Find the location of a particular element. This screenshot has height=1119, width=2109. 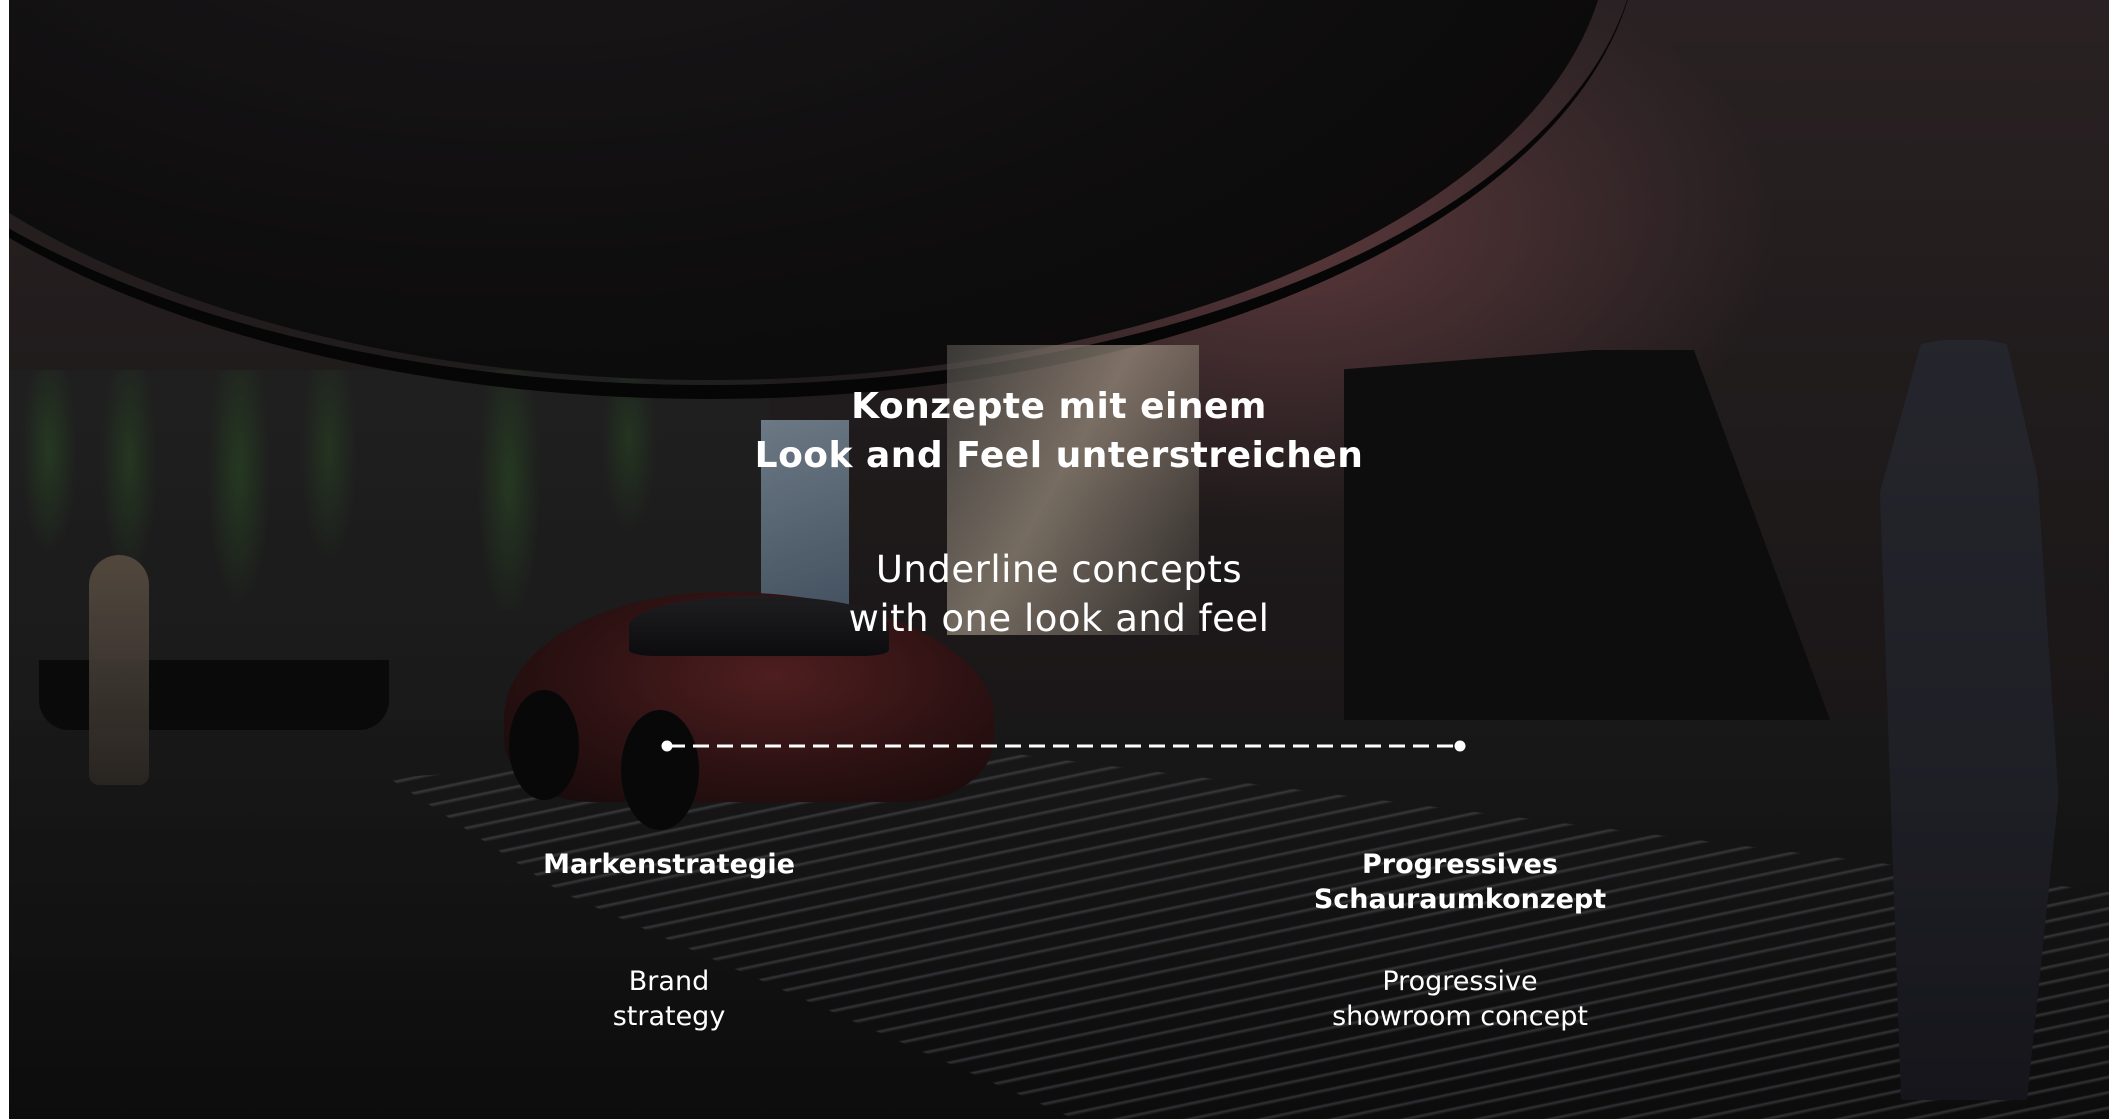

node-label-brand-strategy-german: Markenstrategie is located at coordinates (669, 864).